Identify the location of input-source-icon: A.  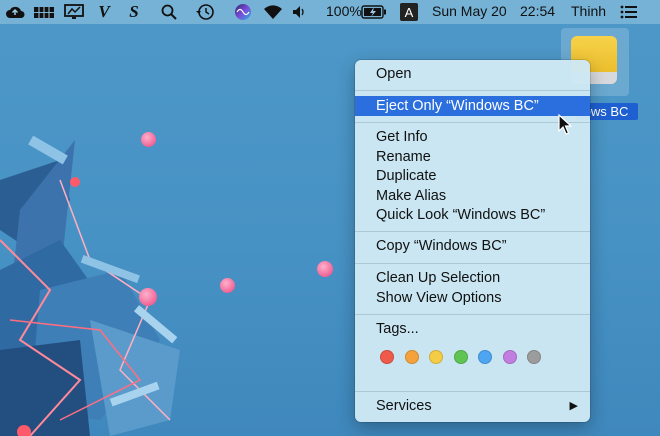
(409, 12).